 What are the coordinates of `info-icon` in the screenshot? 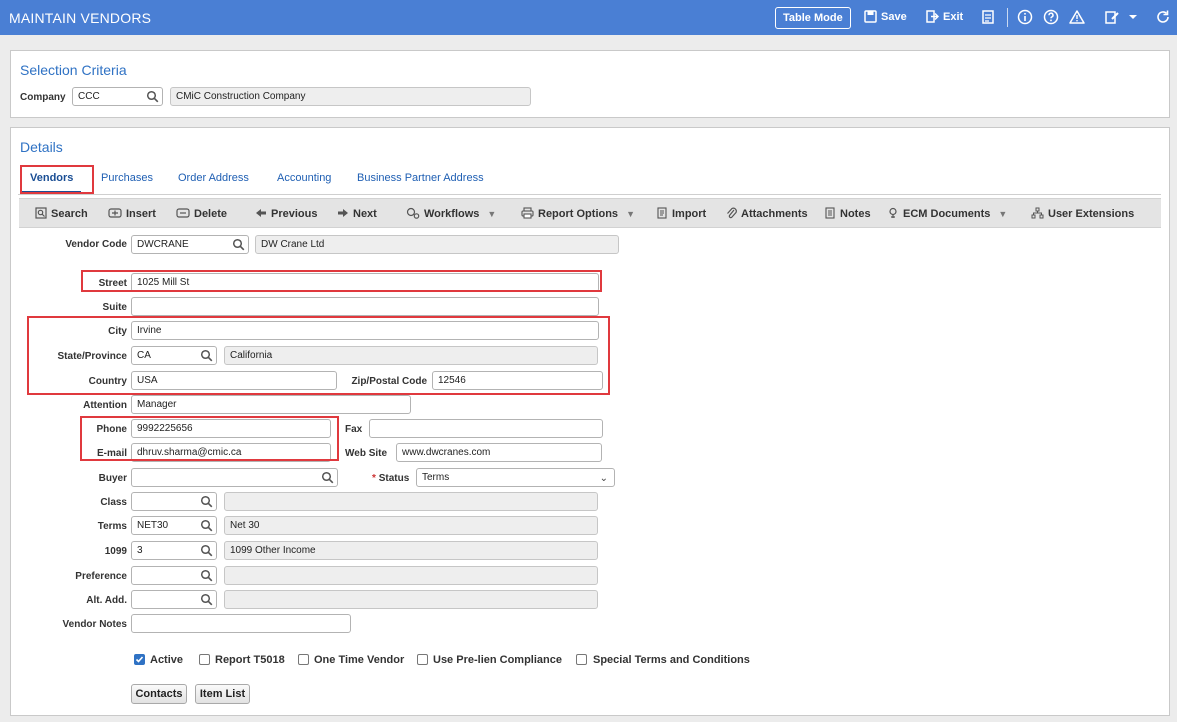 It's located at (1025, 17).